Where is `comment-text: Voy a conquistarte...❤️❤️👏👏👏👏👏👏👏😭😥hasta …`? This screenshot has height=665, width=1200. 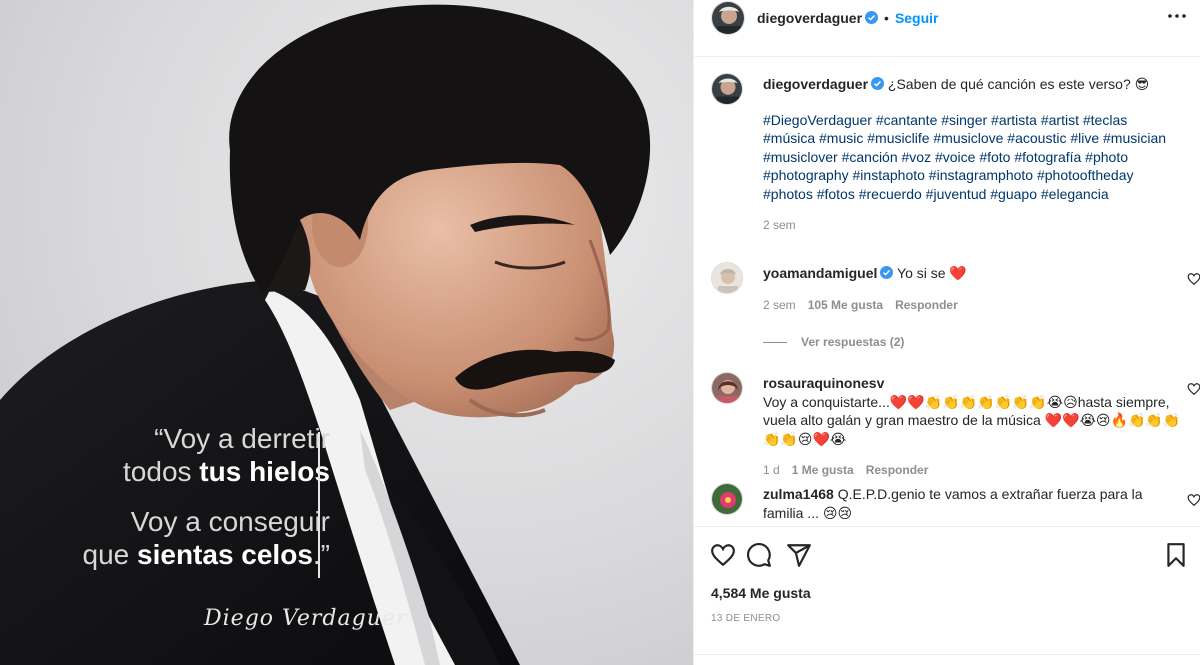 comment-text: Voy a conquistarte...❤️❤️👏👏👏👏👏👏👏😭😥hasta … is located at coordinates (972, 420).